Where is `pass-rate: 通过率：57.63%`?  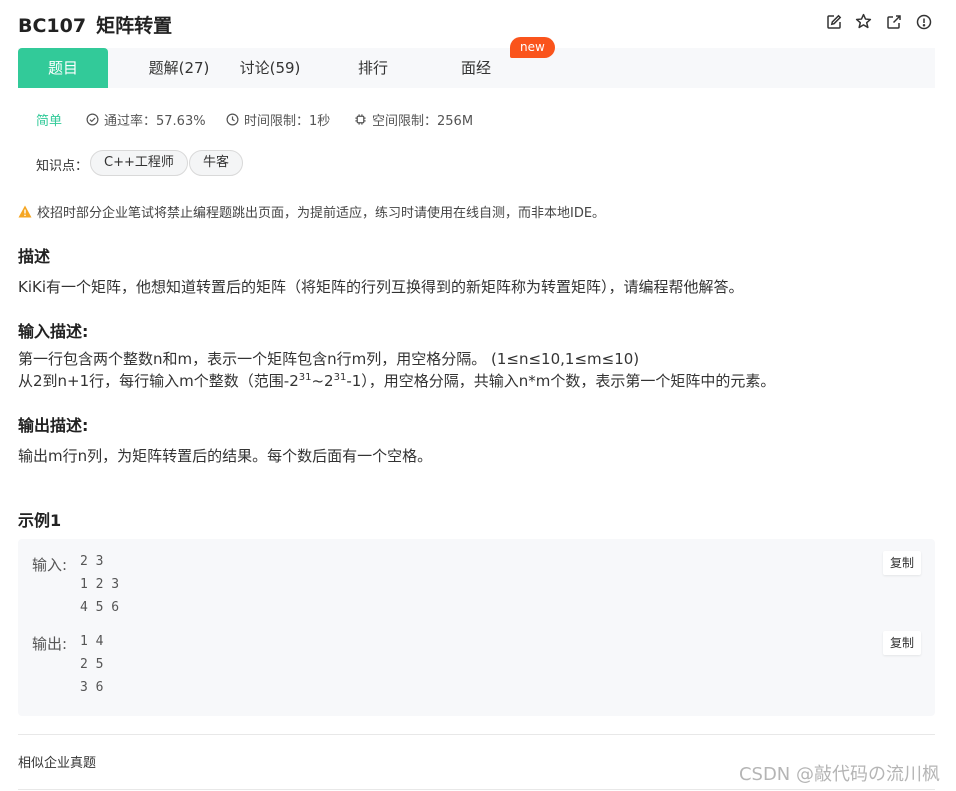 pass-rate: 通过率：57.63% is located at coordinates (146, 119).